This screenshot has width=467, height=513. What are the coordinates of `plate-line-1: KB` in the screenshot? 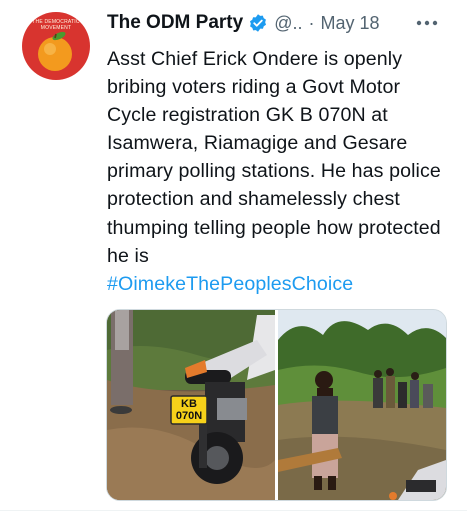 It's located at (189, 404).